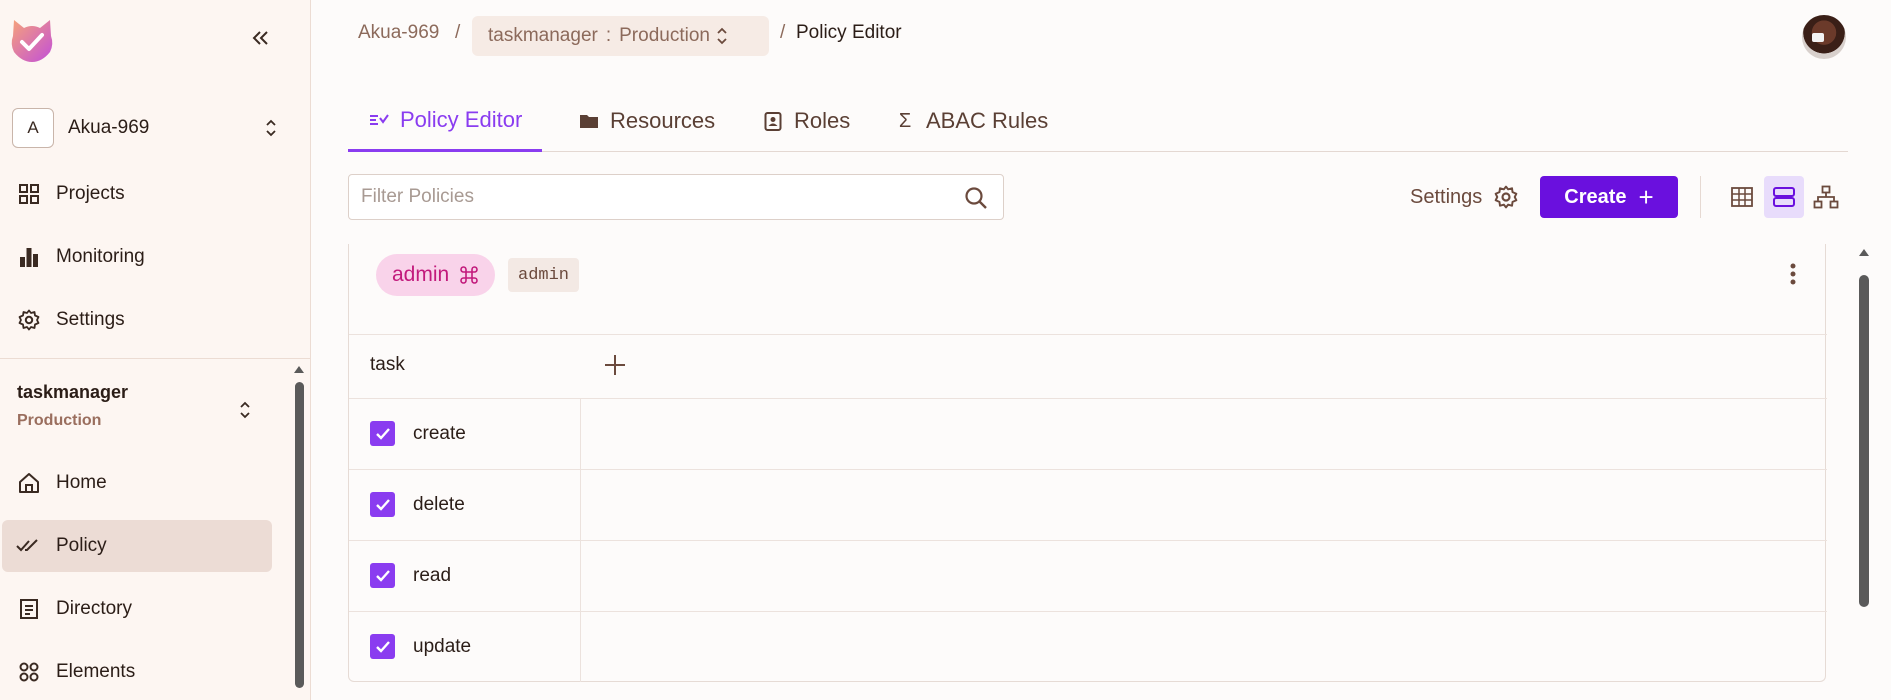 This screenshot has height=700, width=1891. I want to click on hierarchy-icon, so click(1826, 197).